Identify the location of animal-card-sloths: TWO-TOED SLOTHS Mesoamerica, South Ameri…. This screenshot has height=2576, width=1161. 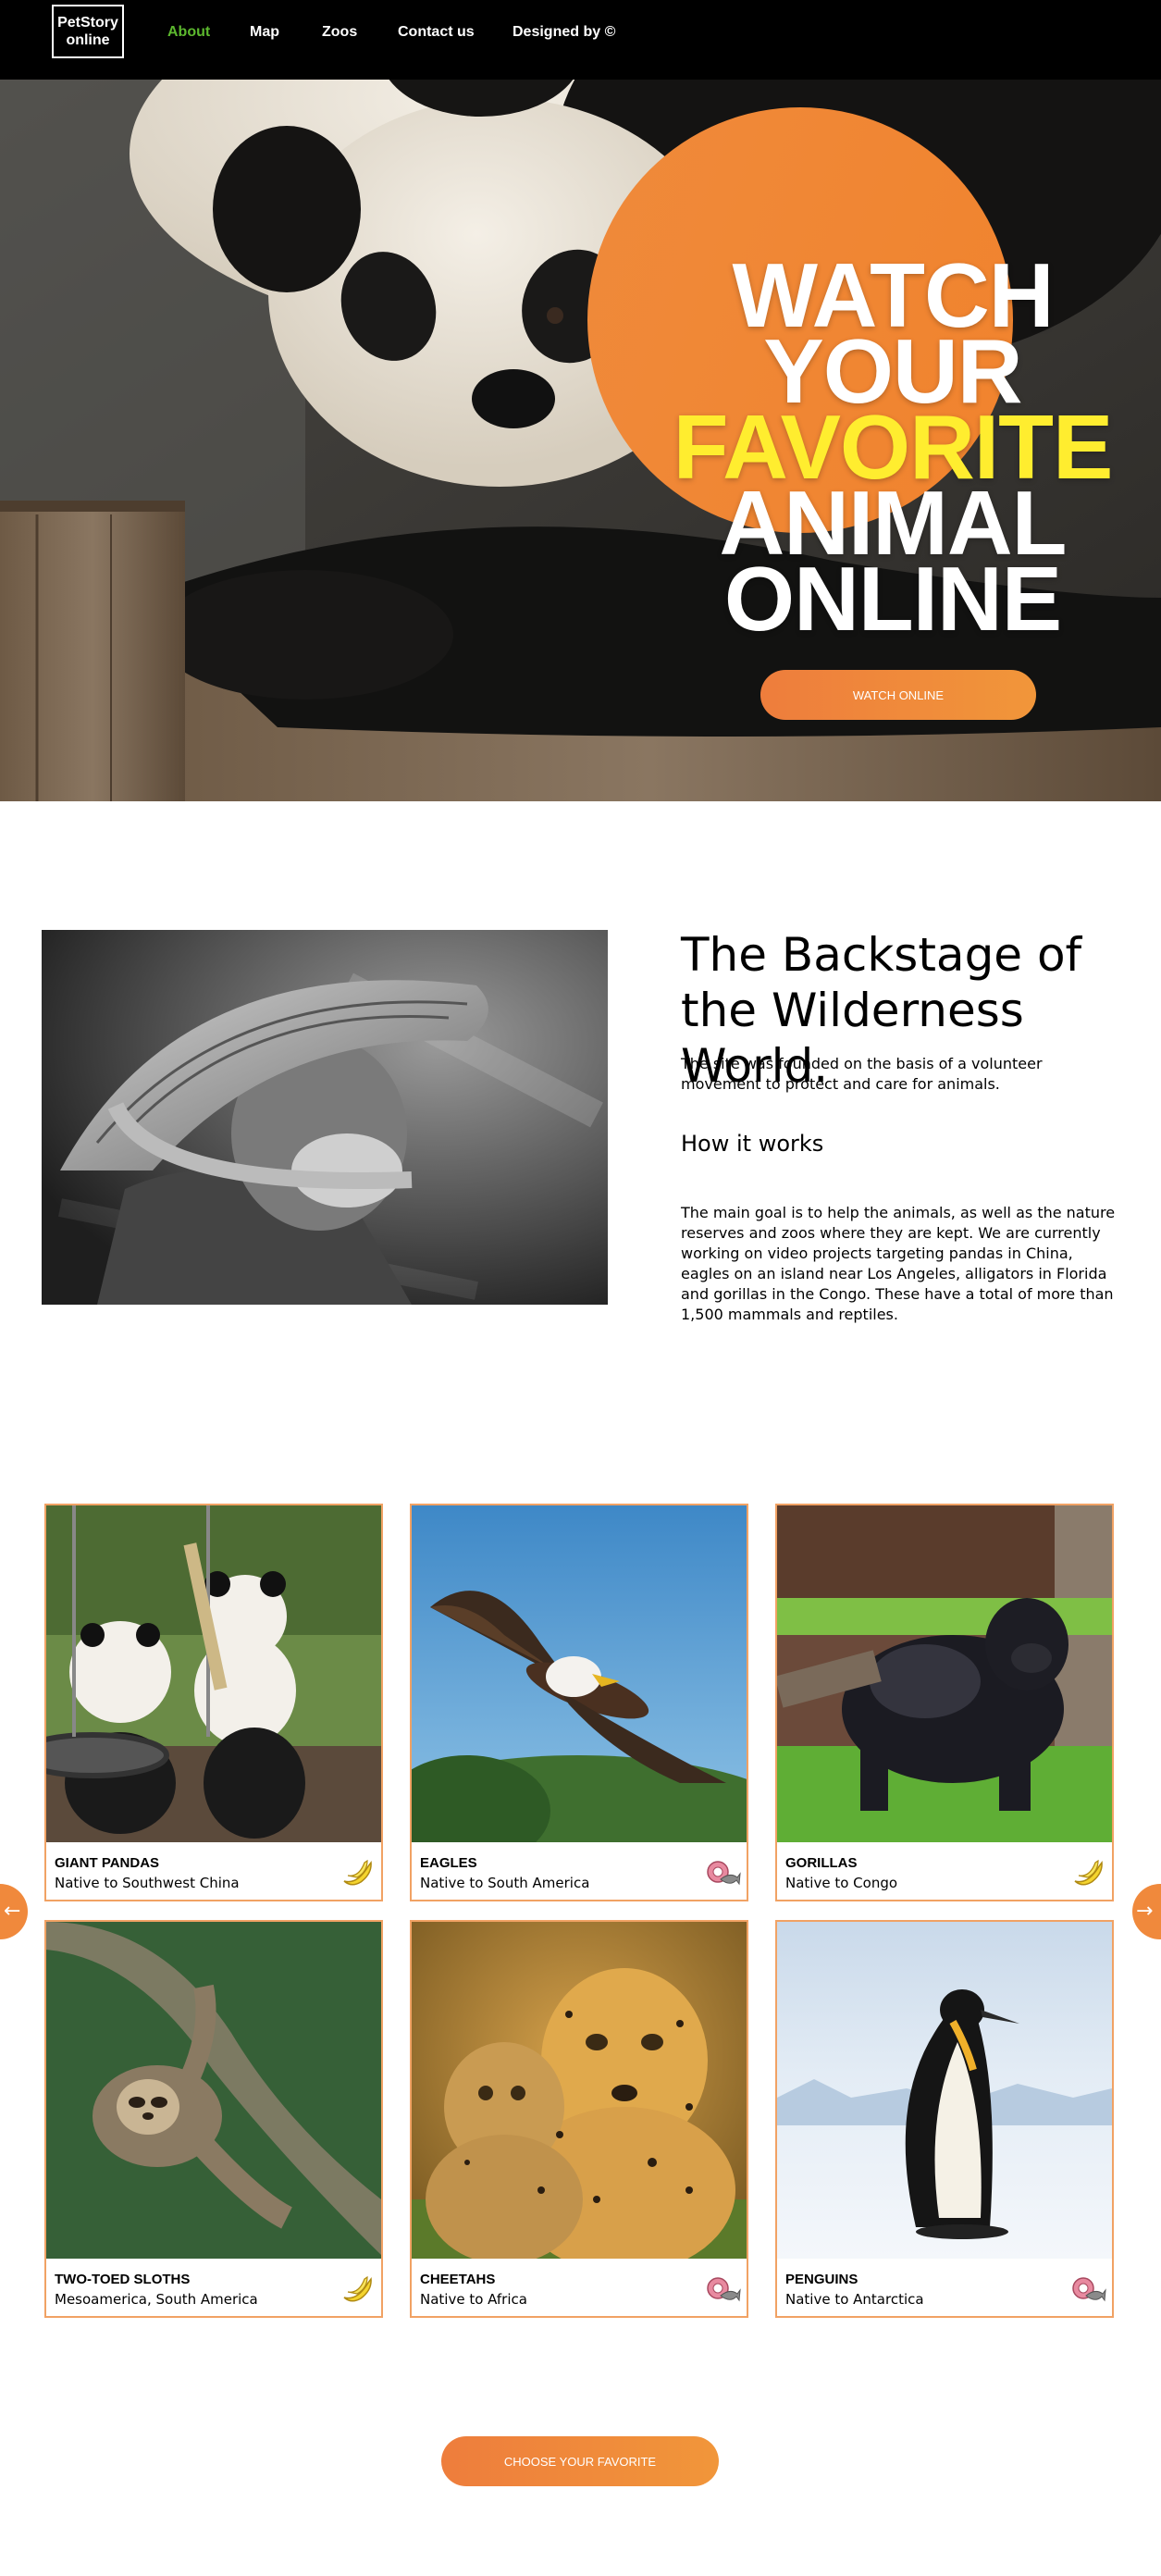
(213, 2119).